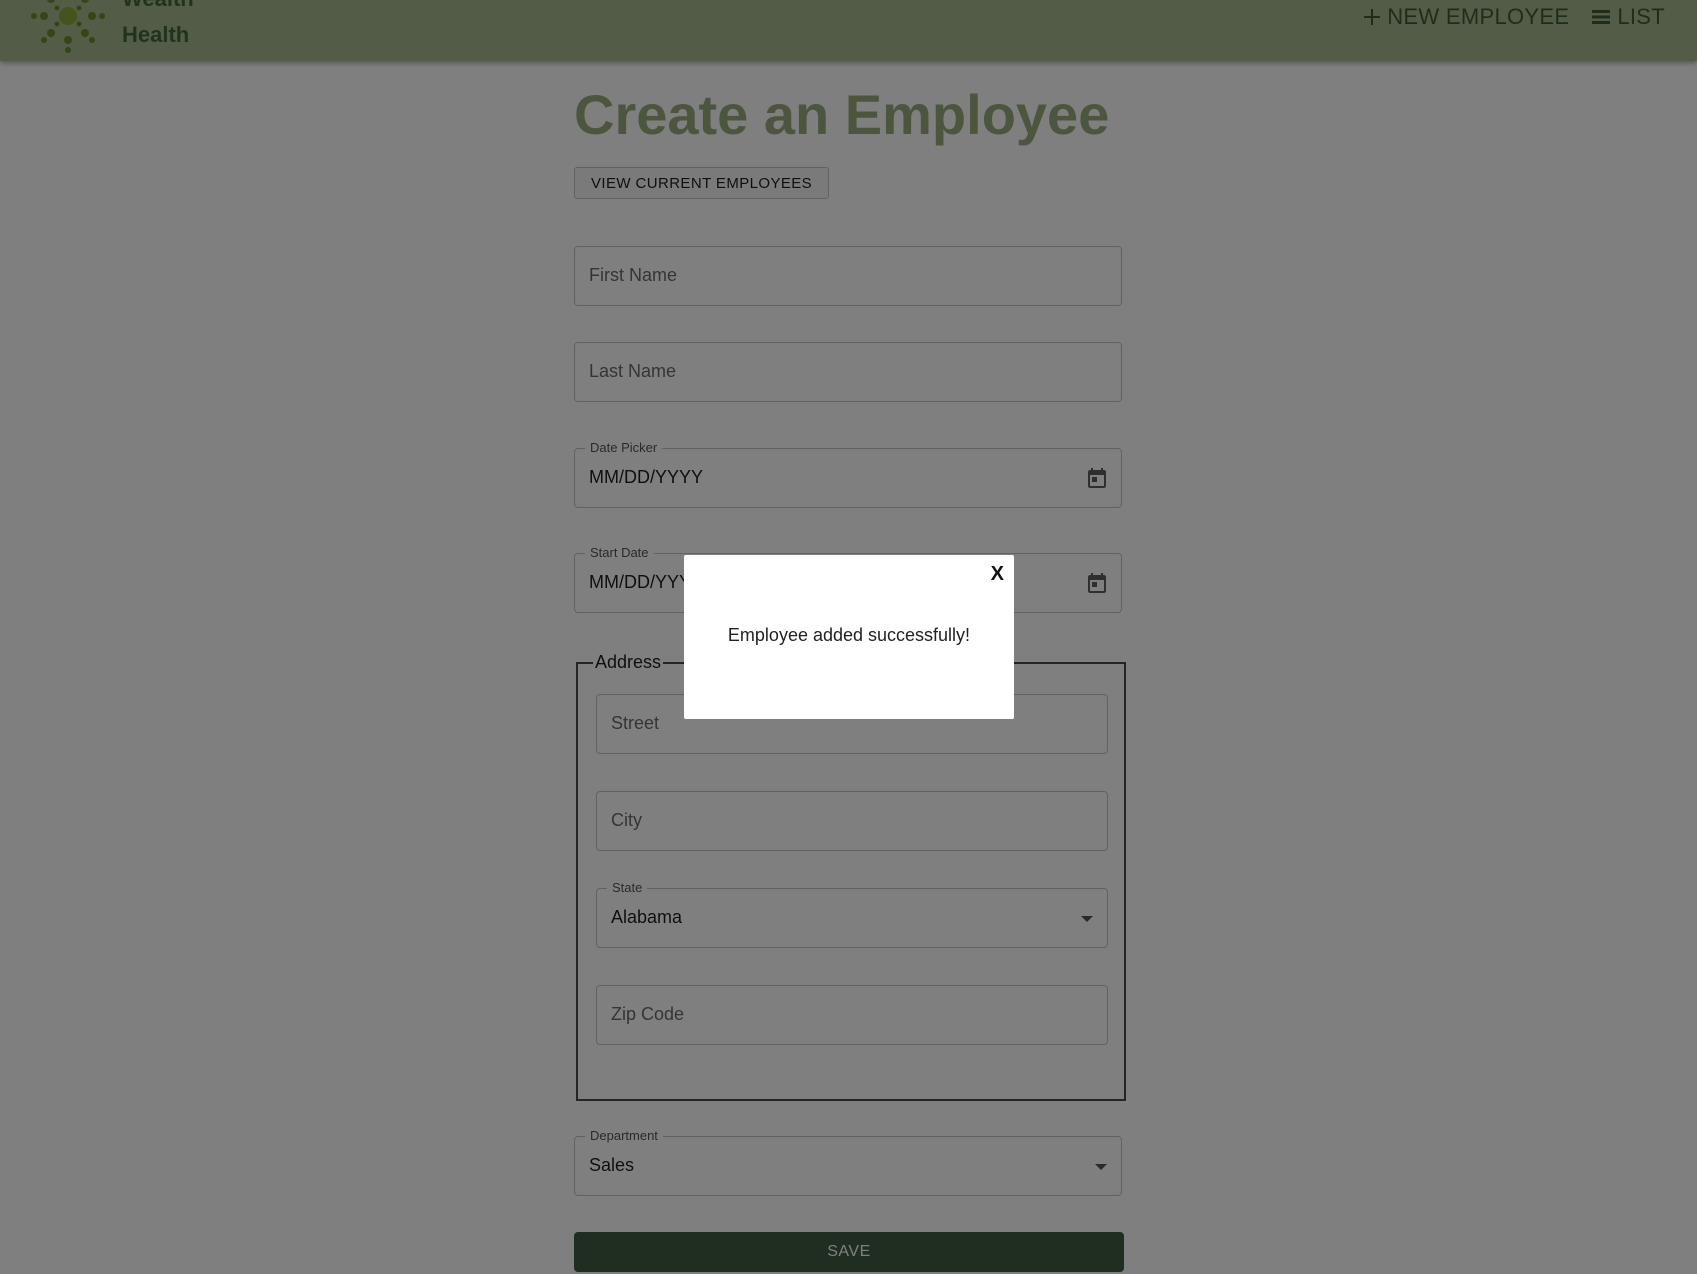 Image resolution: width=1697 pixels, height=1274 pixels. Describe the element at coordinates (997, 574) in the screenshot. I see `modal-close-button: X` at that location.